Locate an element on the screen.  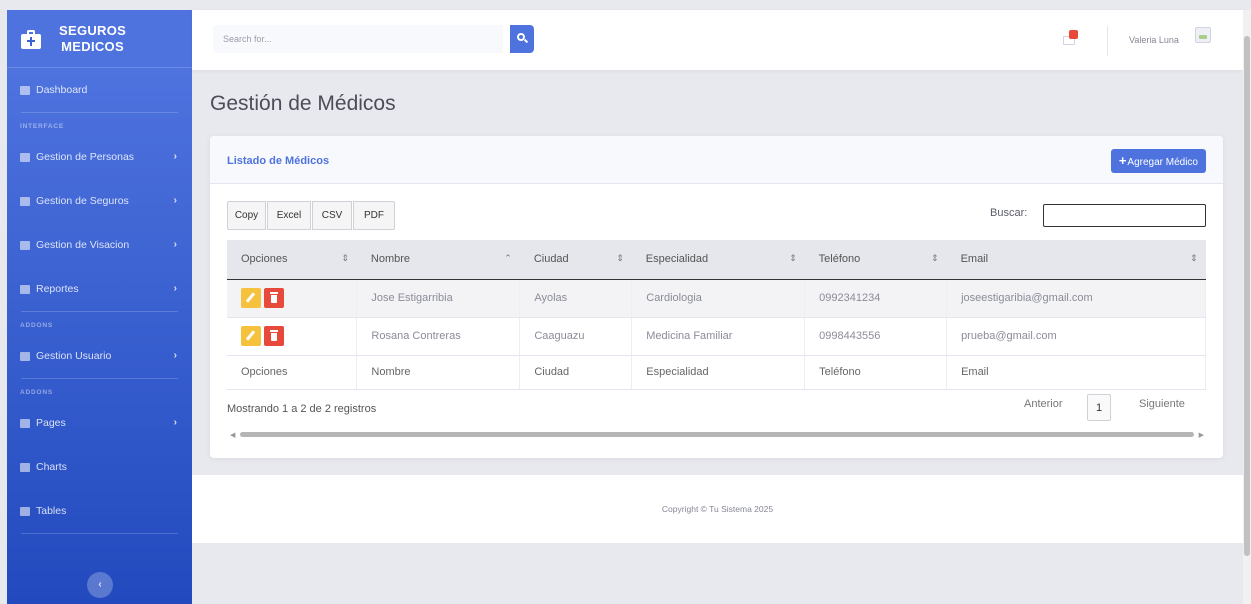
column-header-especialidad: Especialidad ⇕ is located at coordinates (718, 260).